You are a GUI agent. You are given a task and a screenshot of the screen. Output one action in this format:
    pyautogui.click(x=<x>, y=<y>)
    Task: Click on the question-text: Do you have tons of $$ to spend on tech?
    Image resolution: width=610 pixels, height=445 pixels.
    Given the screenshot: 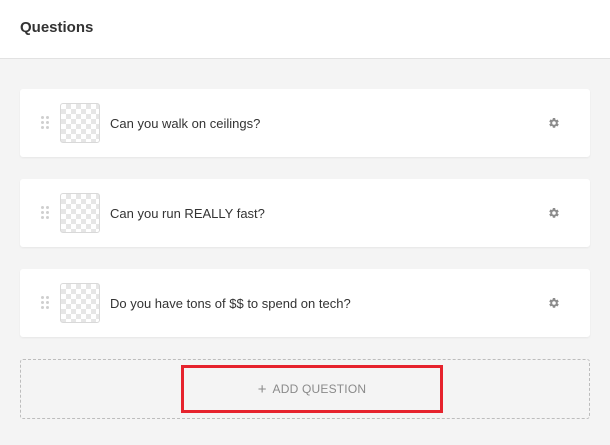 What is the action you would take?
    pyautogui.click(x=230, y=303)
    